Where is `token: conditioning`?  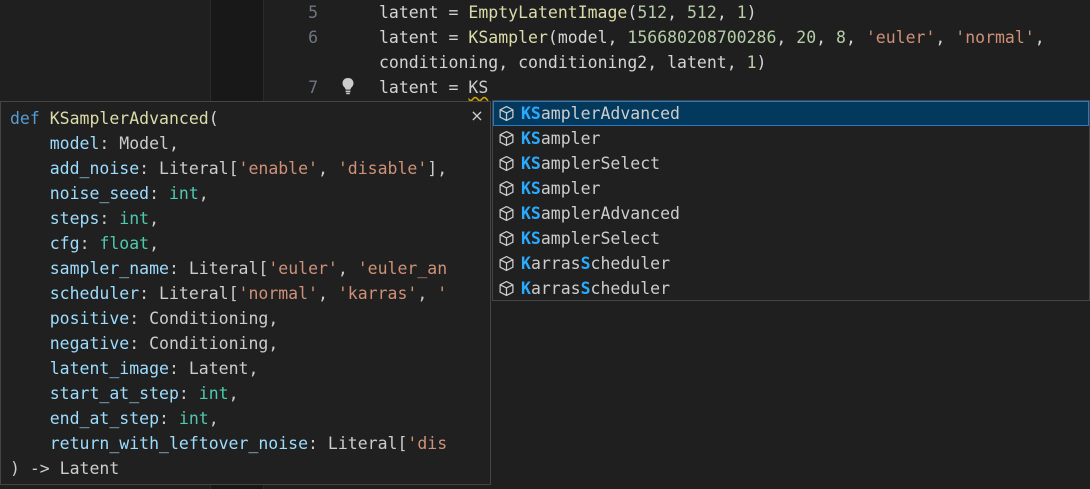
token: conditioning is located at coordinates (439, 62).